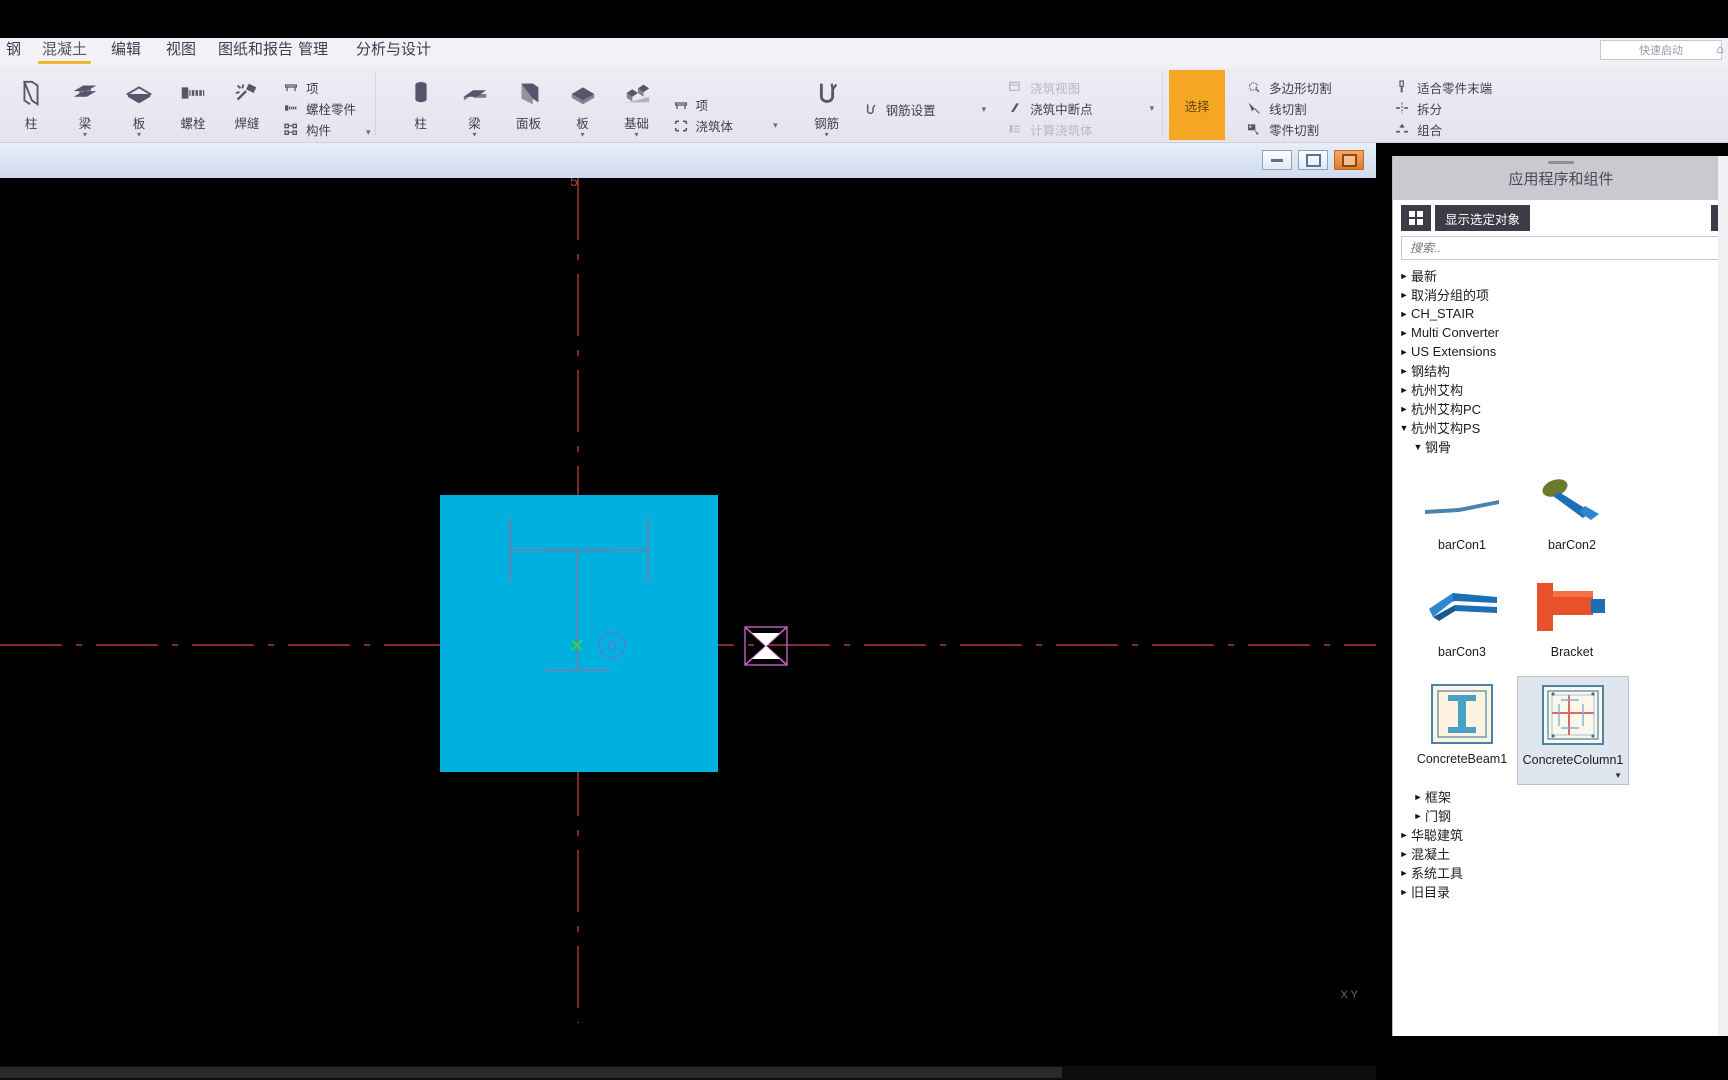  I want to click on search-input, so click(1561, 248).